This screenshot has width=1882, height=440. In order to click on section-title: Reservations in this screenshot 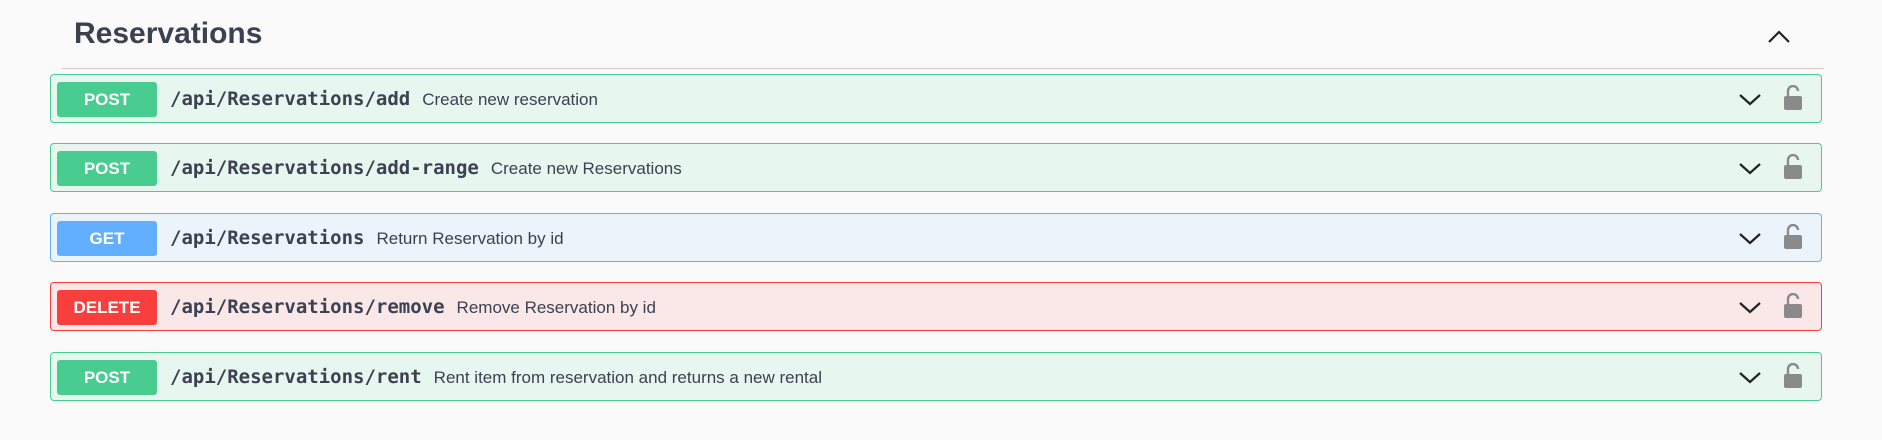, I will do `click(168, 33)`.